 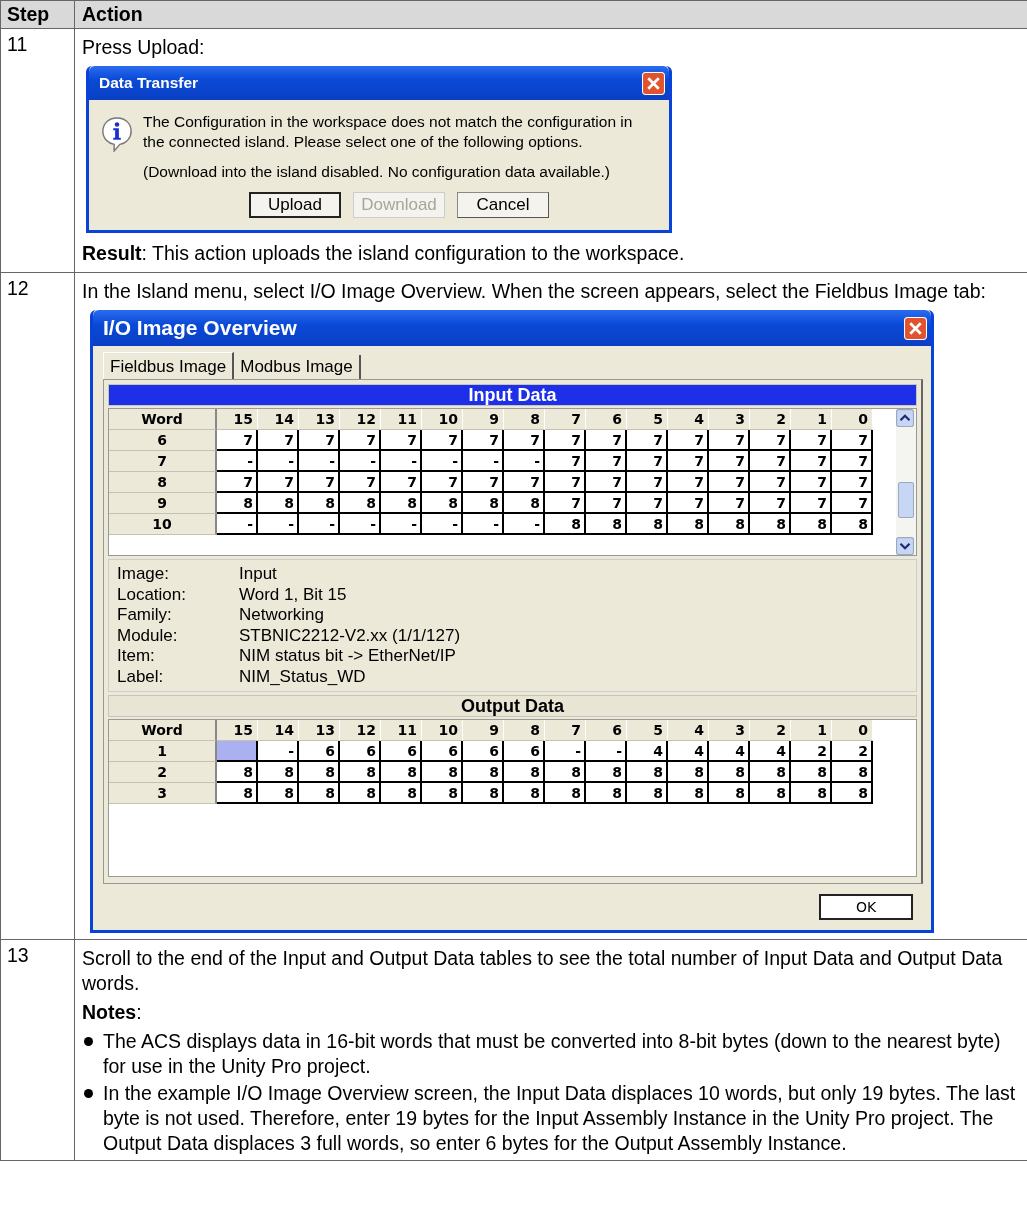 What do you see at coordinates (905, 418) in the screenshot?
I see `scroll-up-icon` at bounding box center [905, 418].